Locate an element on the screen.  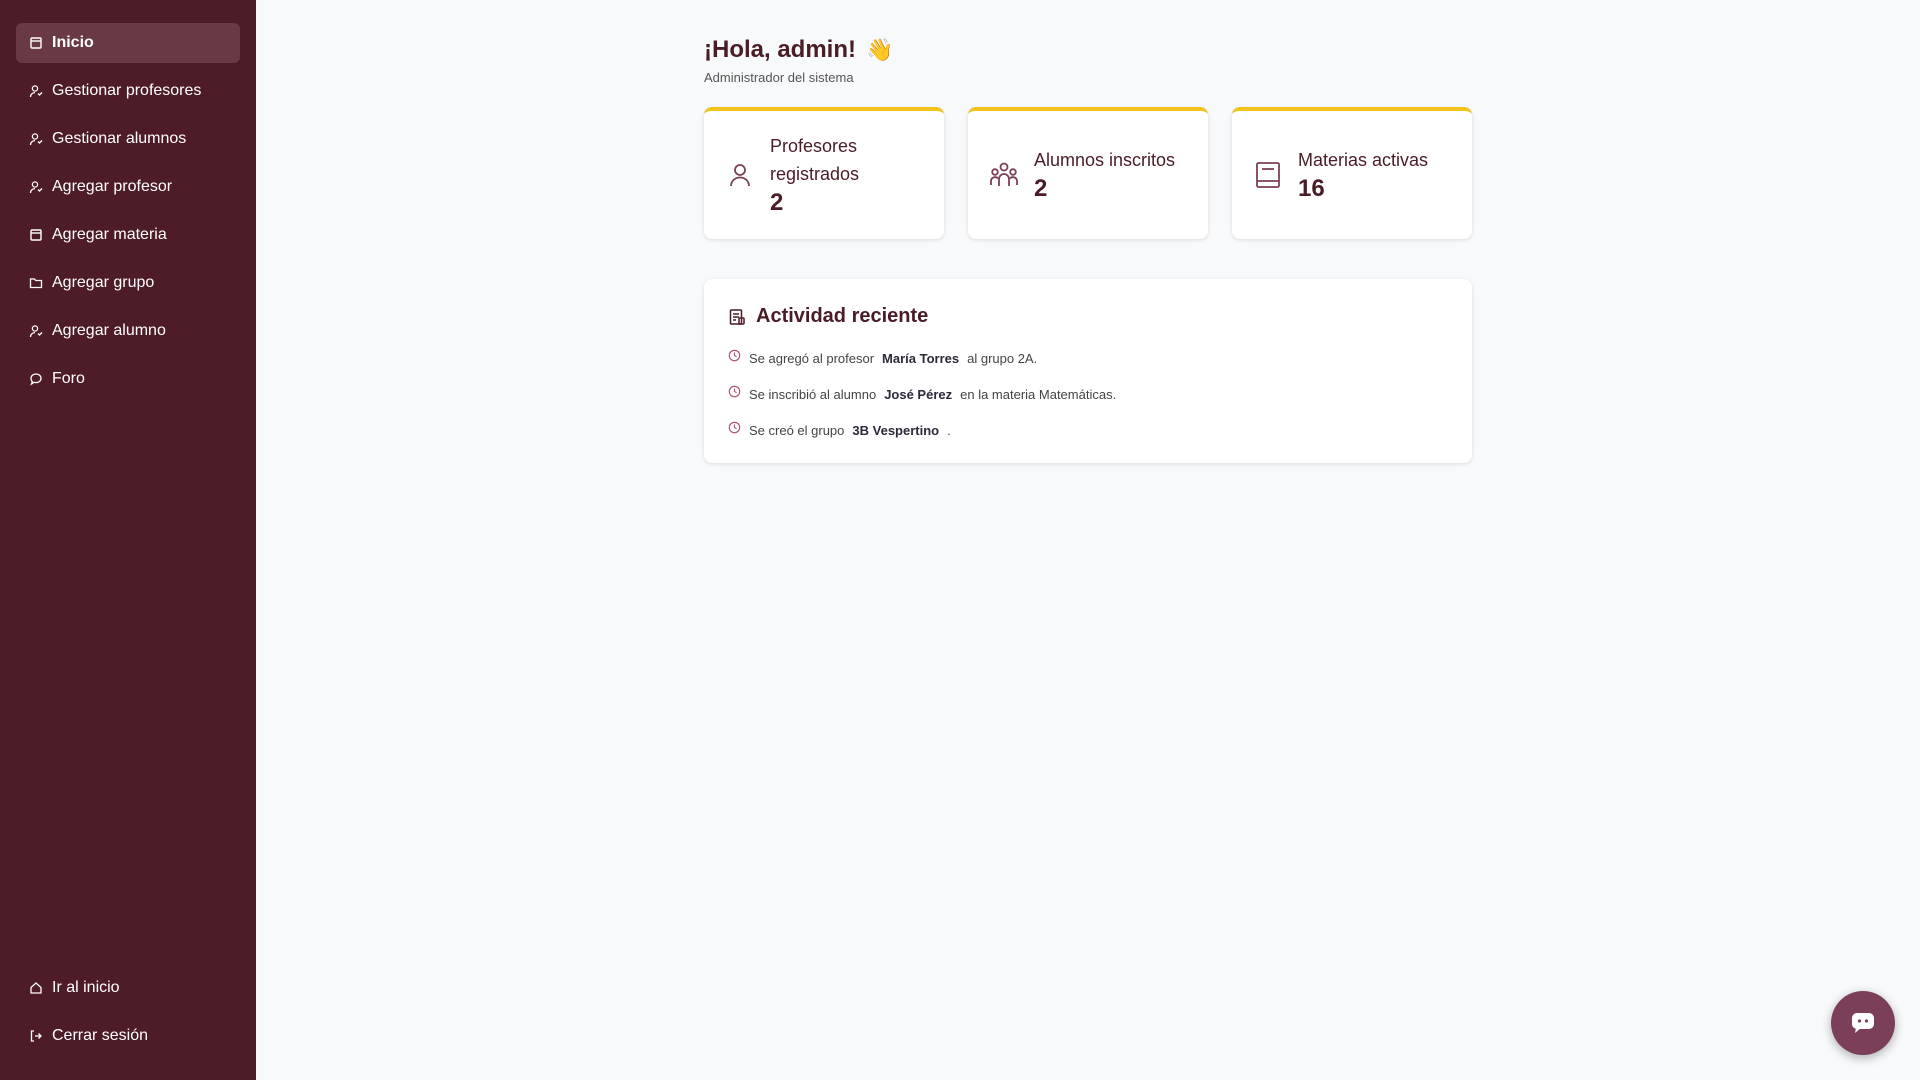
sidebar-bottom: Ir al inicio Cerrar sesión is located at coordinates (128, 1016).